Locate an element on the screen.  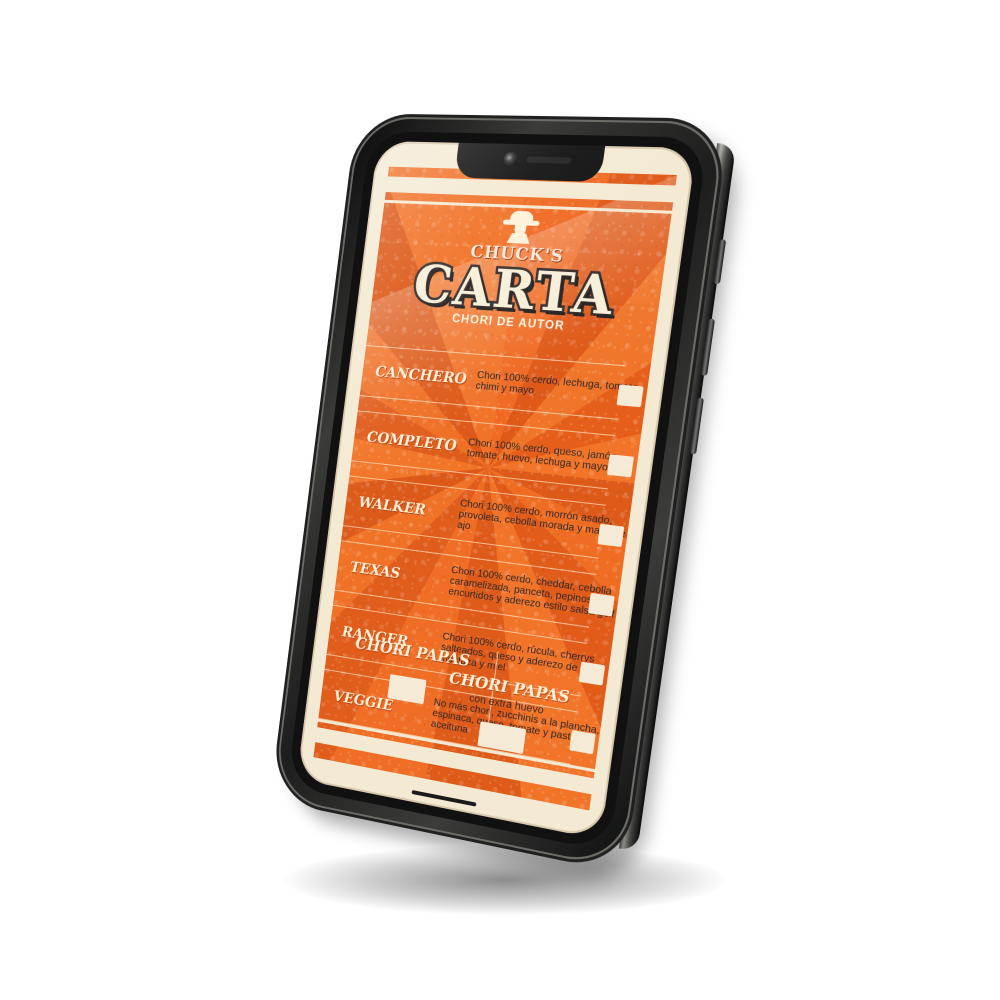
phone-notch is located at coordinates (529, 162).